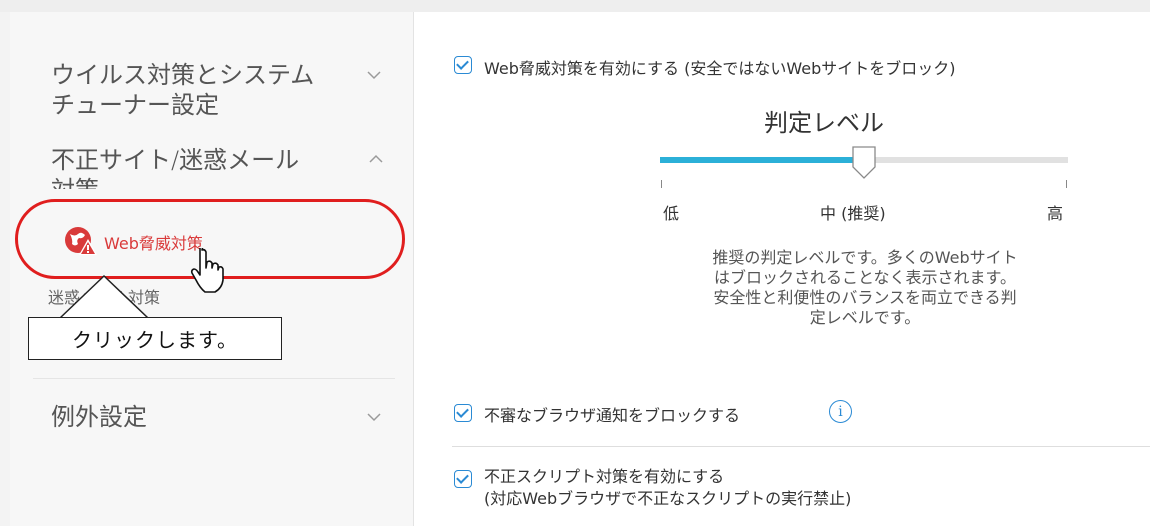  Describe the element at coordinates (376, 159) in the screenshot. I see `chevron-up-icon` at that location.